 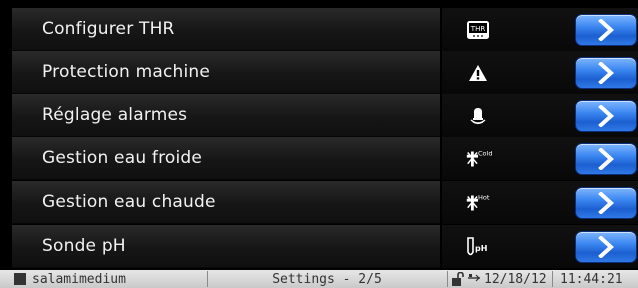 What do you see at coordinates (481, 248) in the screenshot?
I see `ph-icon-text: pH` at bounding box center [481, 248].